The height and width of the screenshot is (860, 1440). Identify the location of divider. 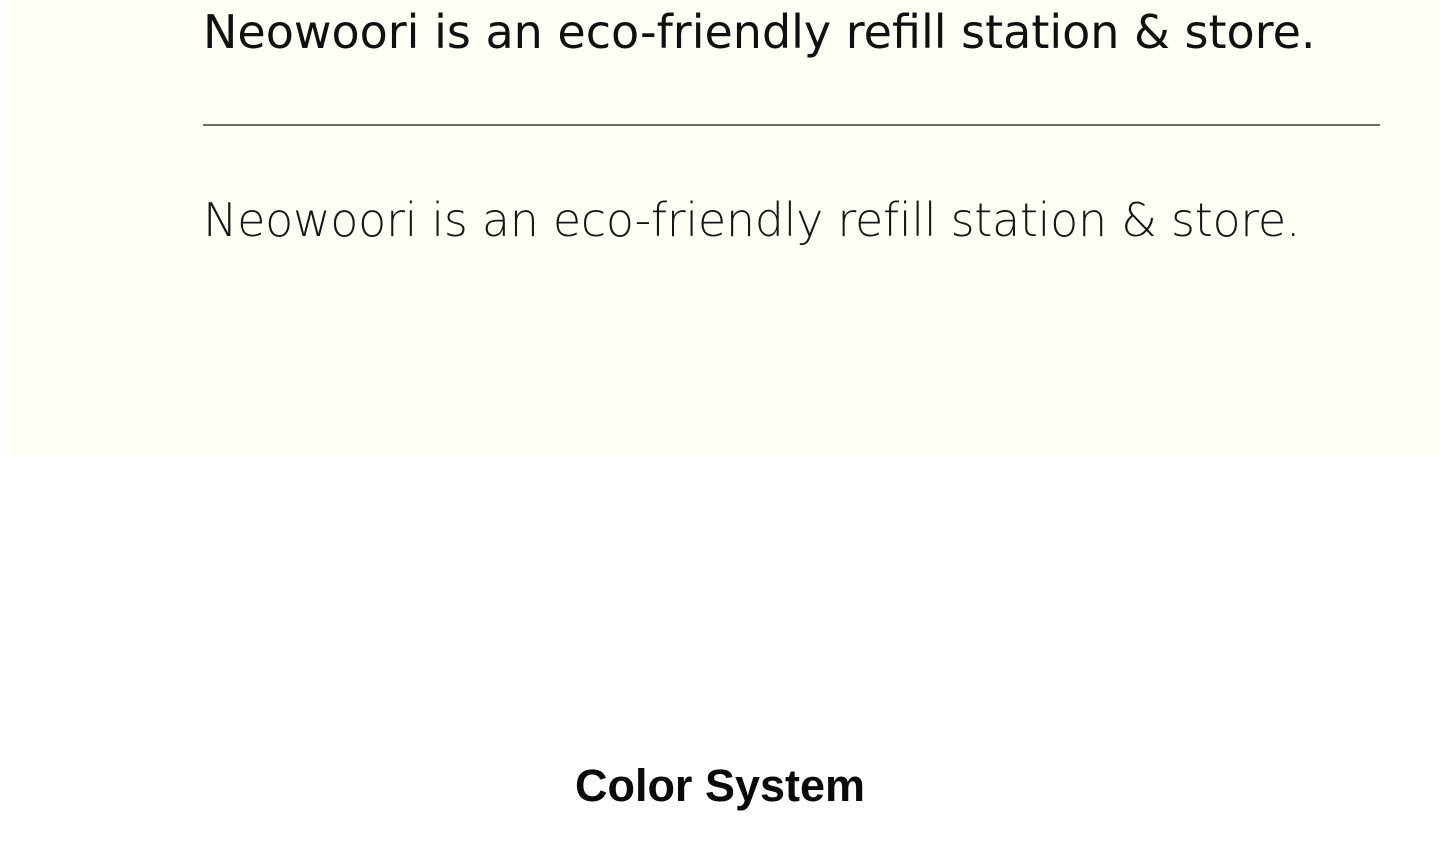
(791, 125).